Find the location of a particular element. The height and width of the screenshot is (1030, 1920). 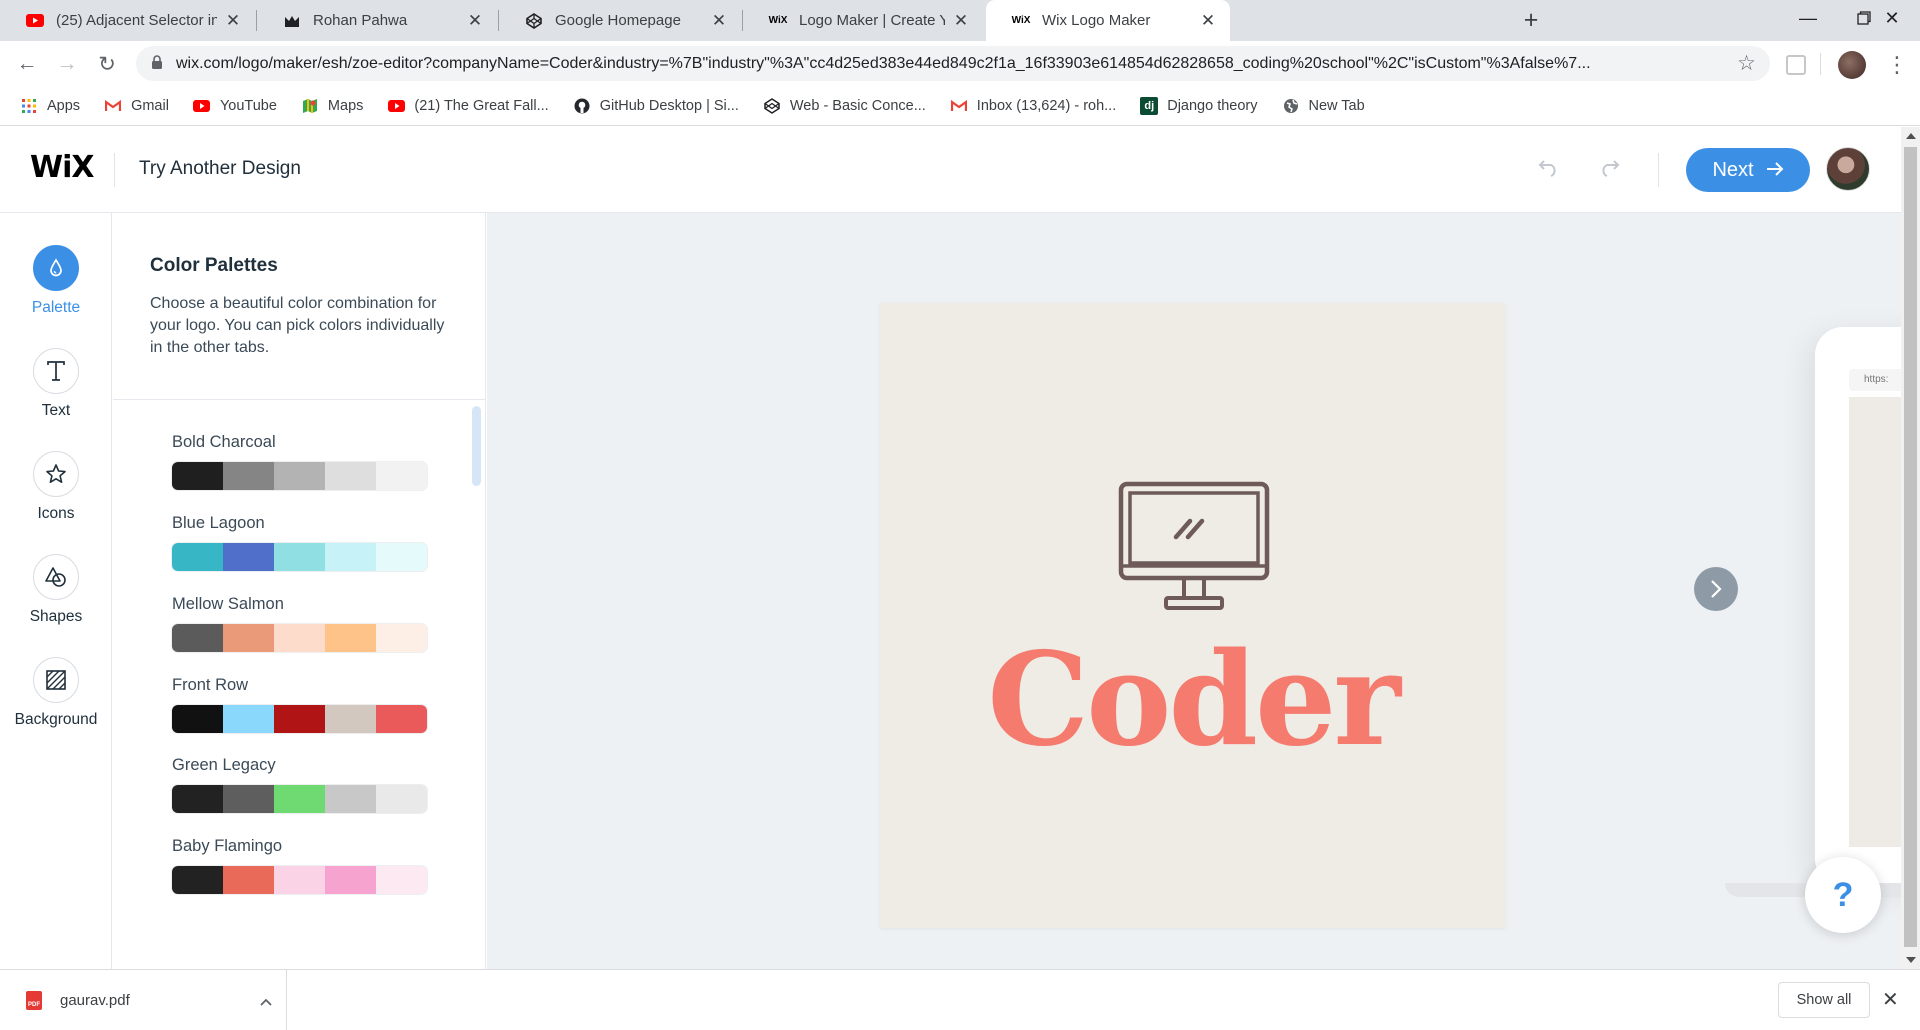

back-arrow-icon: ← is located at coordinates (27, 64).